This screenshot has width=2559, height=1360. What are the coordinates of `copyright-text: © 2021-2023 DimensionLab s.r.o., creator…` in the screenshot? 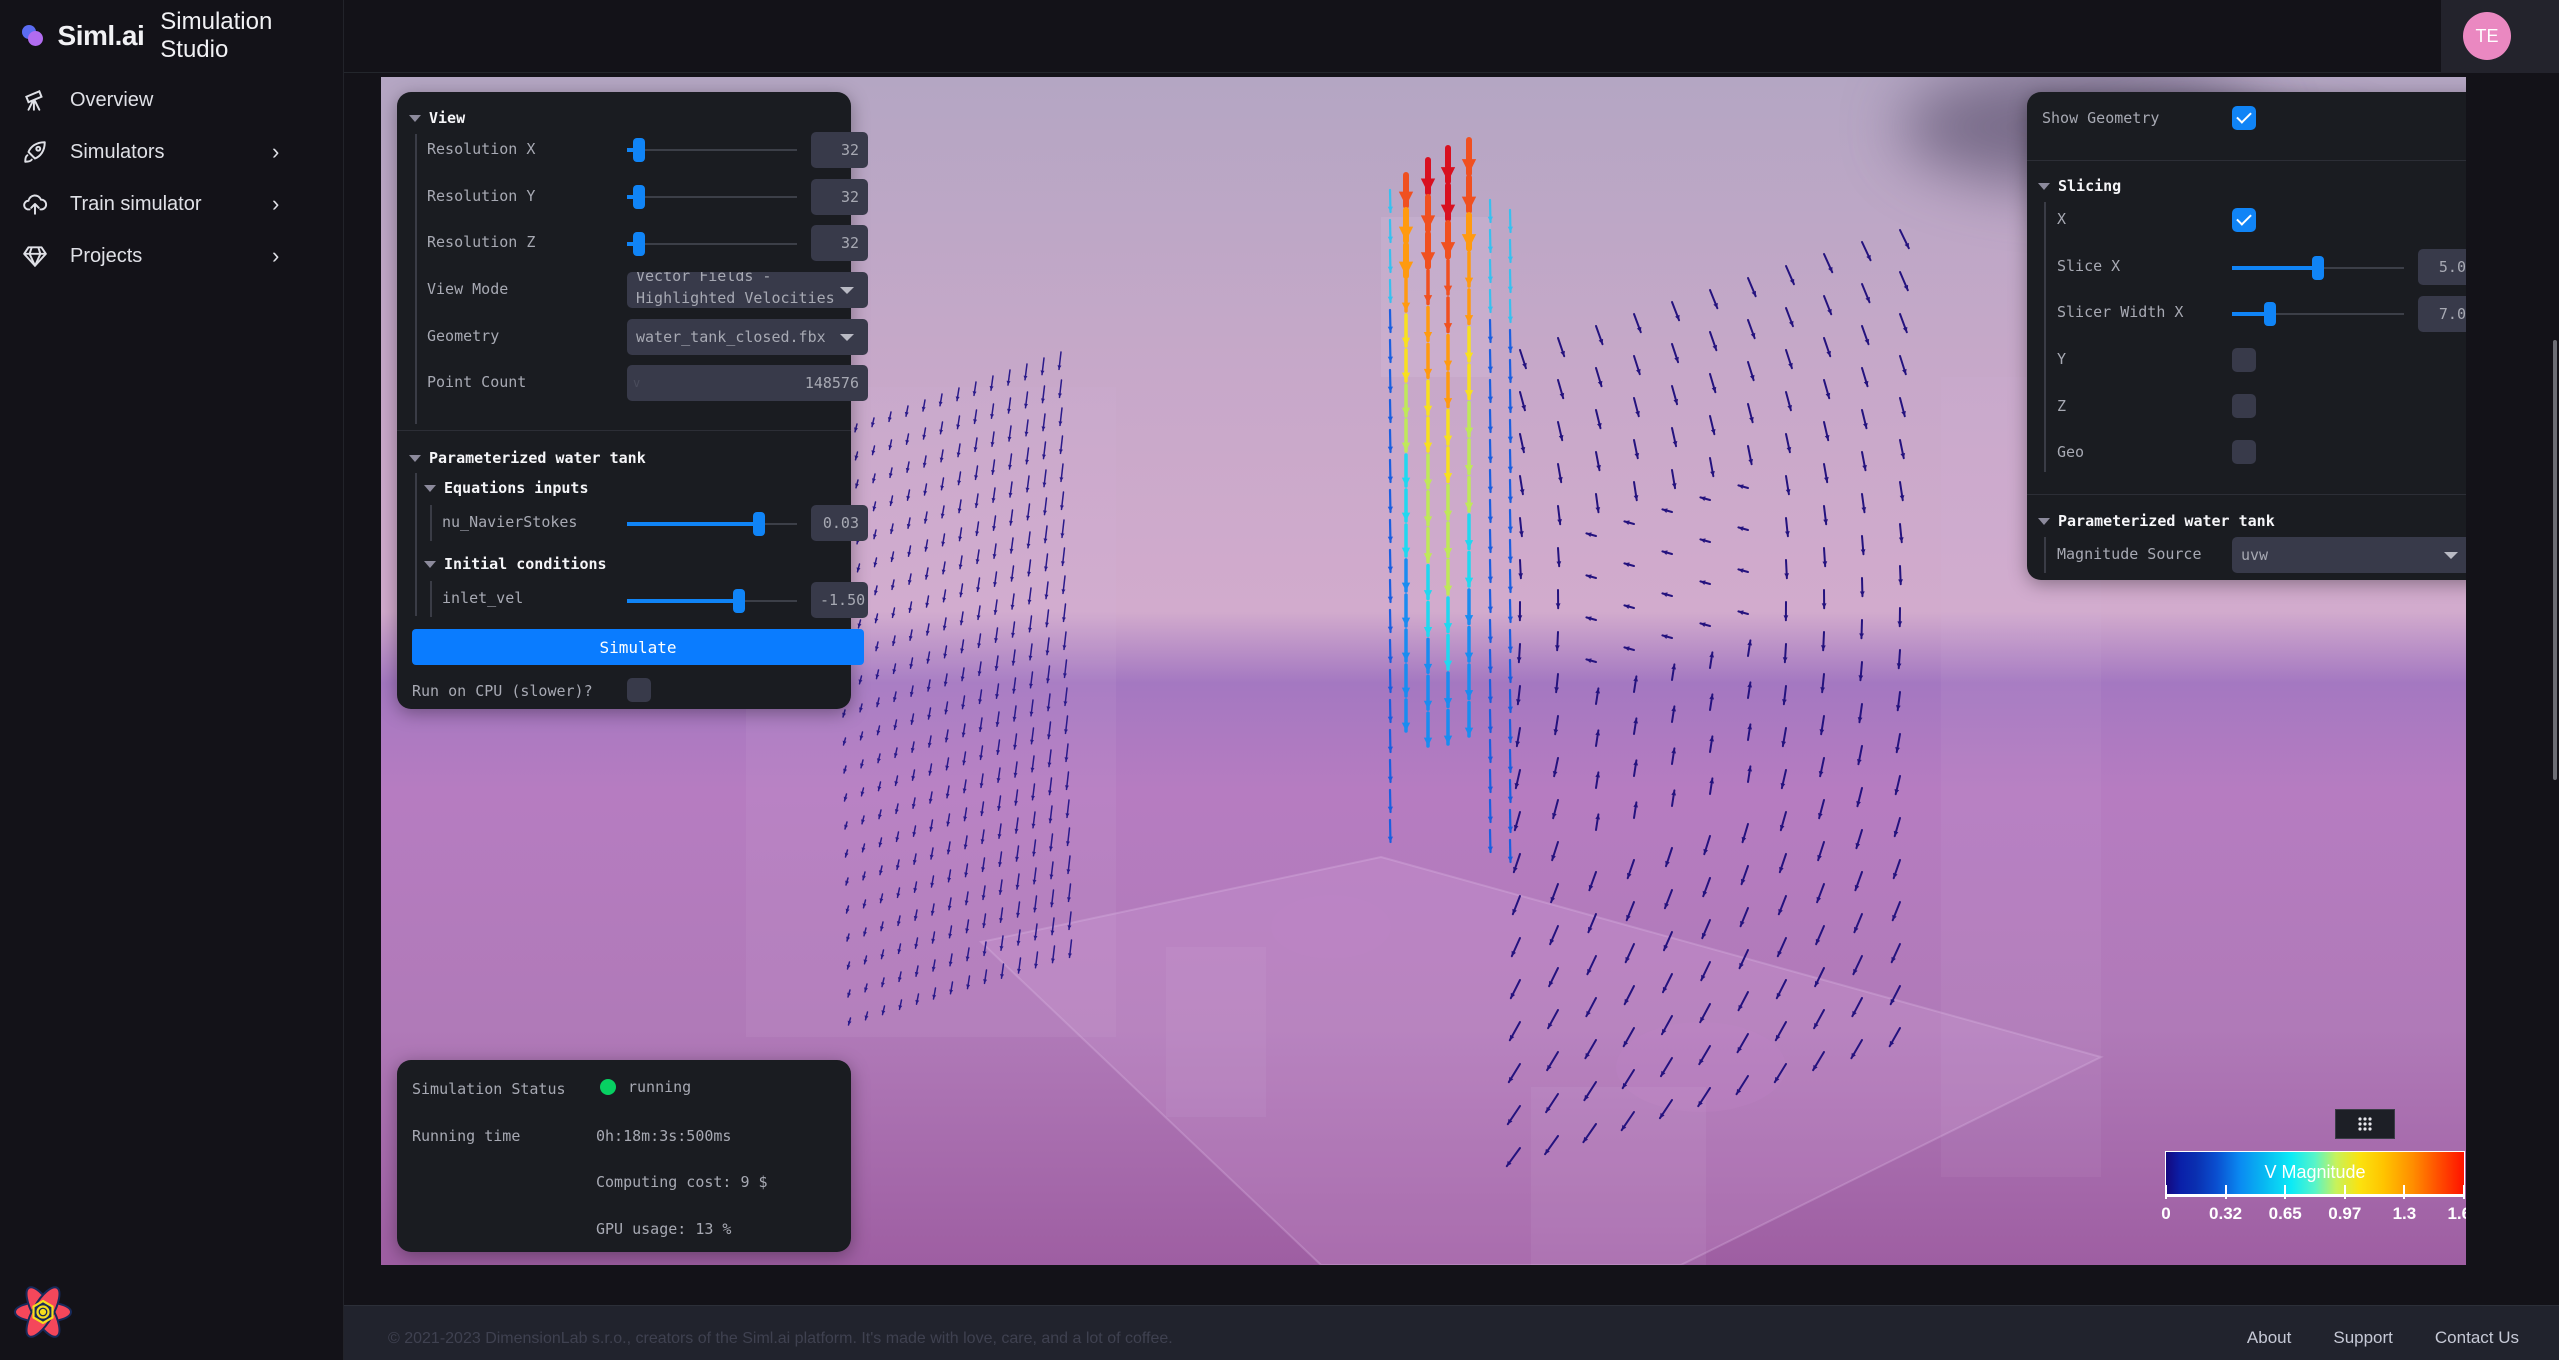 It's located at (780, 1338).